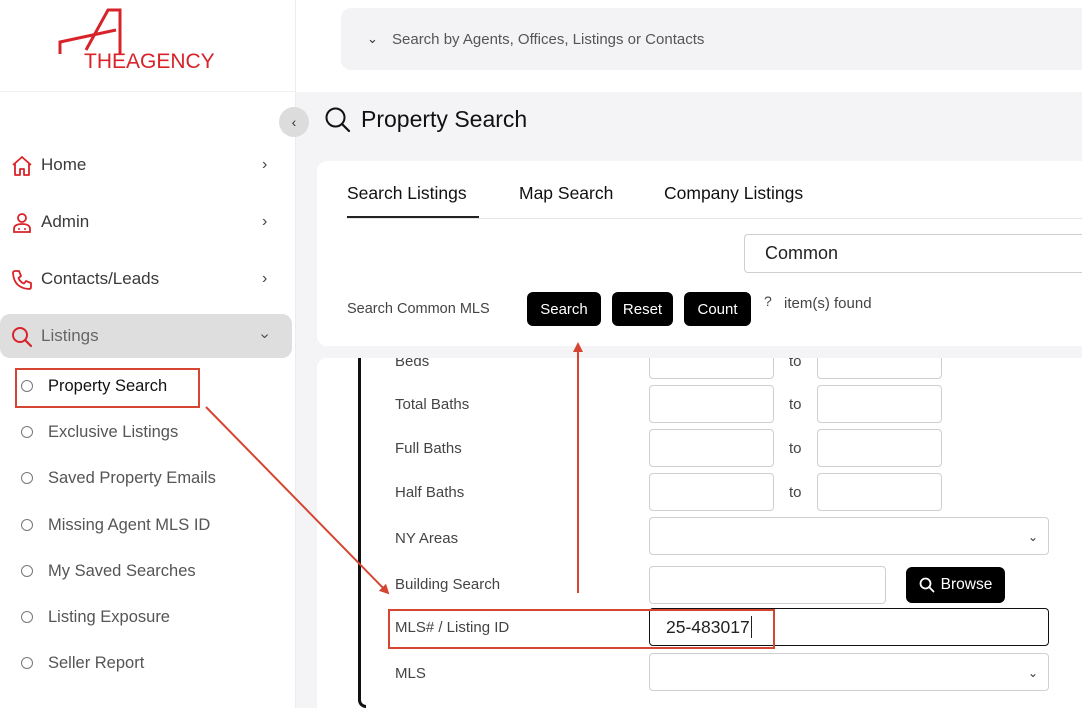 Image resolution: width=1082 pixels, height=708 pixels. What do you see at coordinates (146, 165) in the screenshot?
I see `sidebar-item-home: Home ›` at bounding box center [146, 165].